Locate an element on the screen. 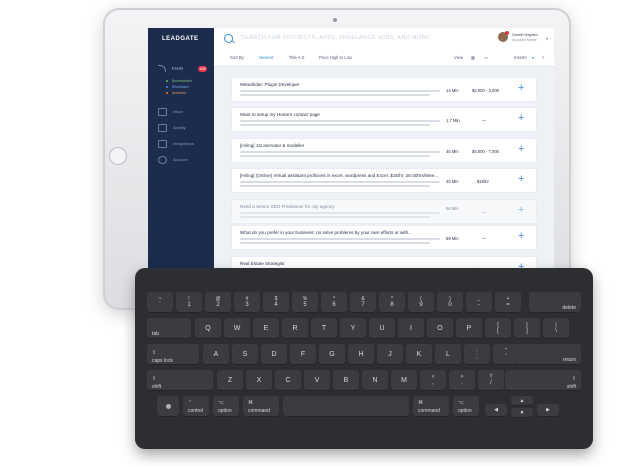  key-1: ! 1 is located at coordinates (189, 302).